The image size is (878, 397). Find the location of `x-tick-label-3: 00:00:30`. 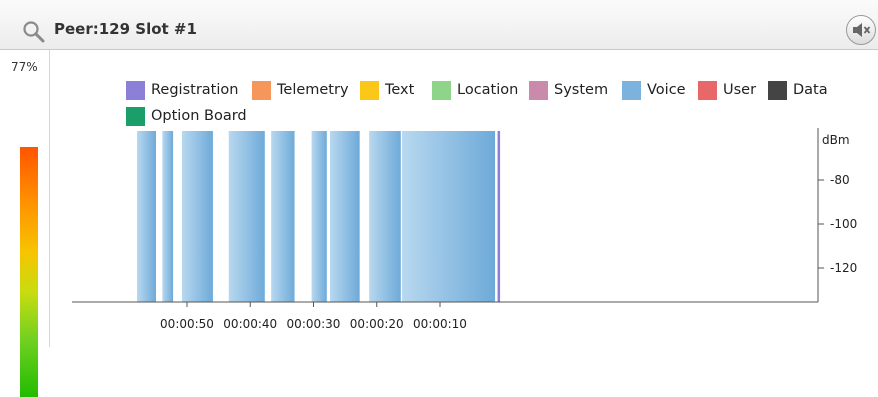

x-tick-label-3: 00:00:30 is located at coordinates (314, 324).